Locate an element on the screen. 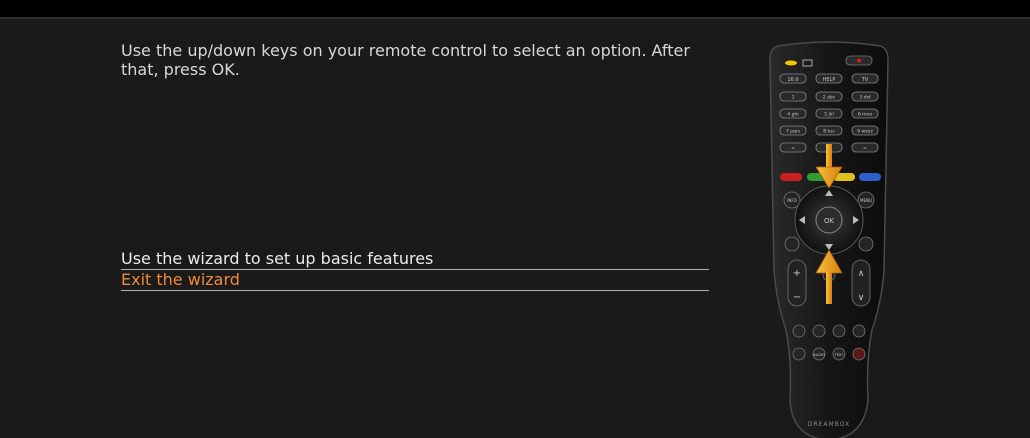  digit-key-label: 1 is located at coordinates (793, 98).